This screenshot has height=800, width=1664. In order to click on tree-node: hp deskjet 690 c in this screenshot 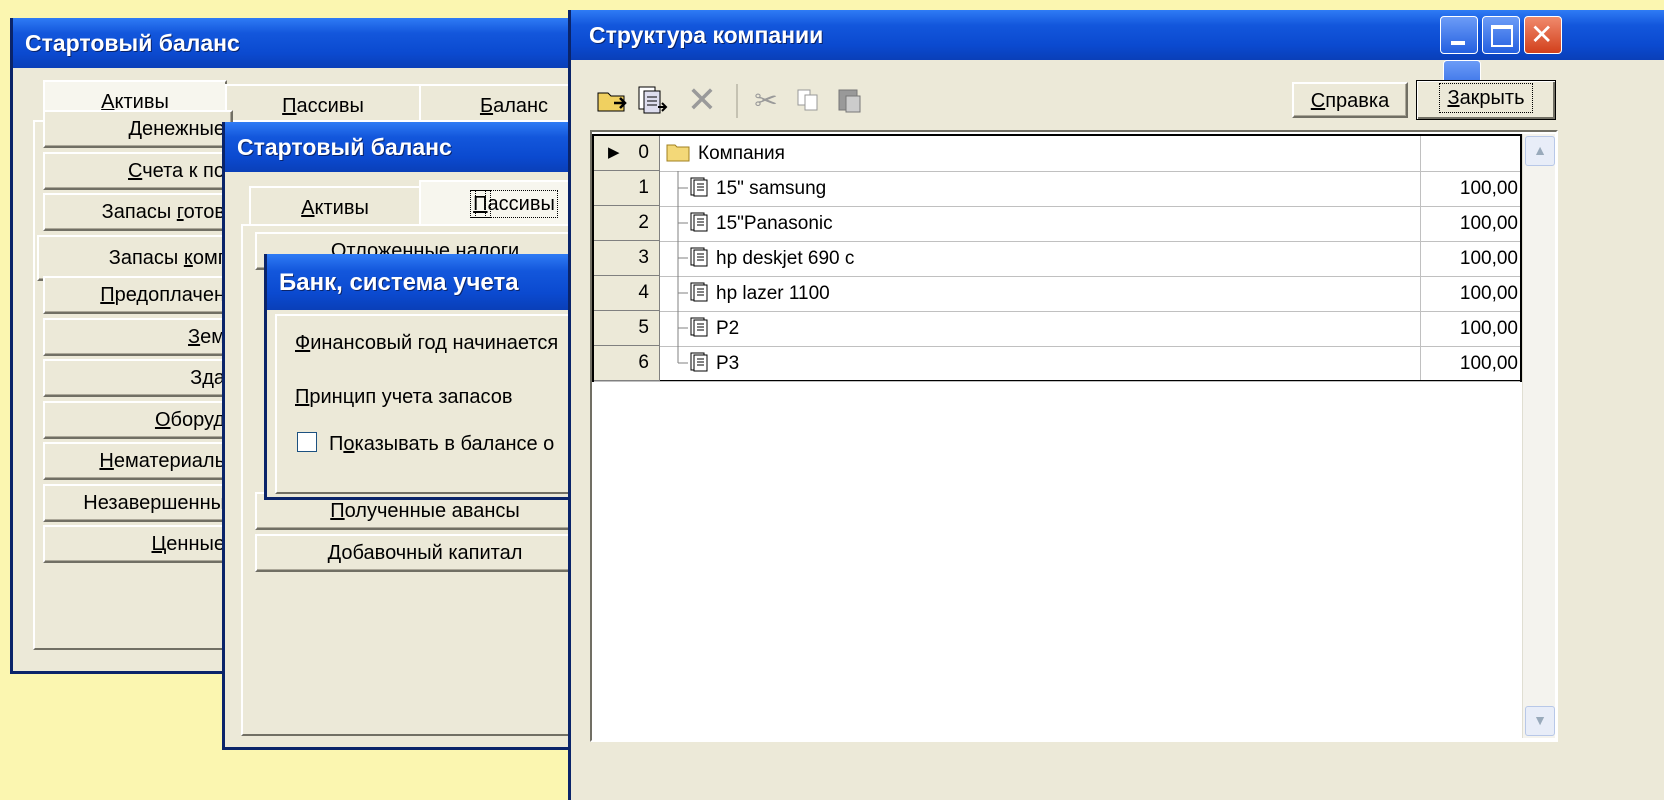, I will do `click(760, 258)`.